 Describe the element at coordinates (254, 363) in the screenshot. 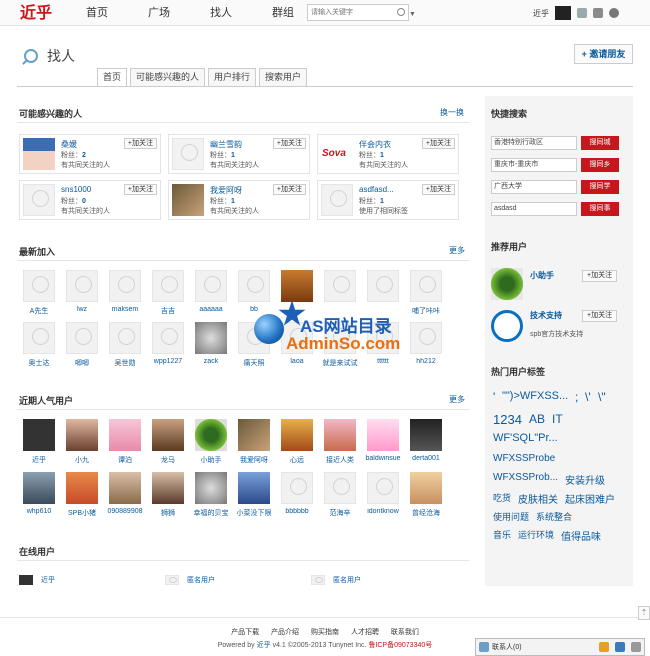

I see `avatar-label: 痛天照` at that location.